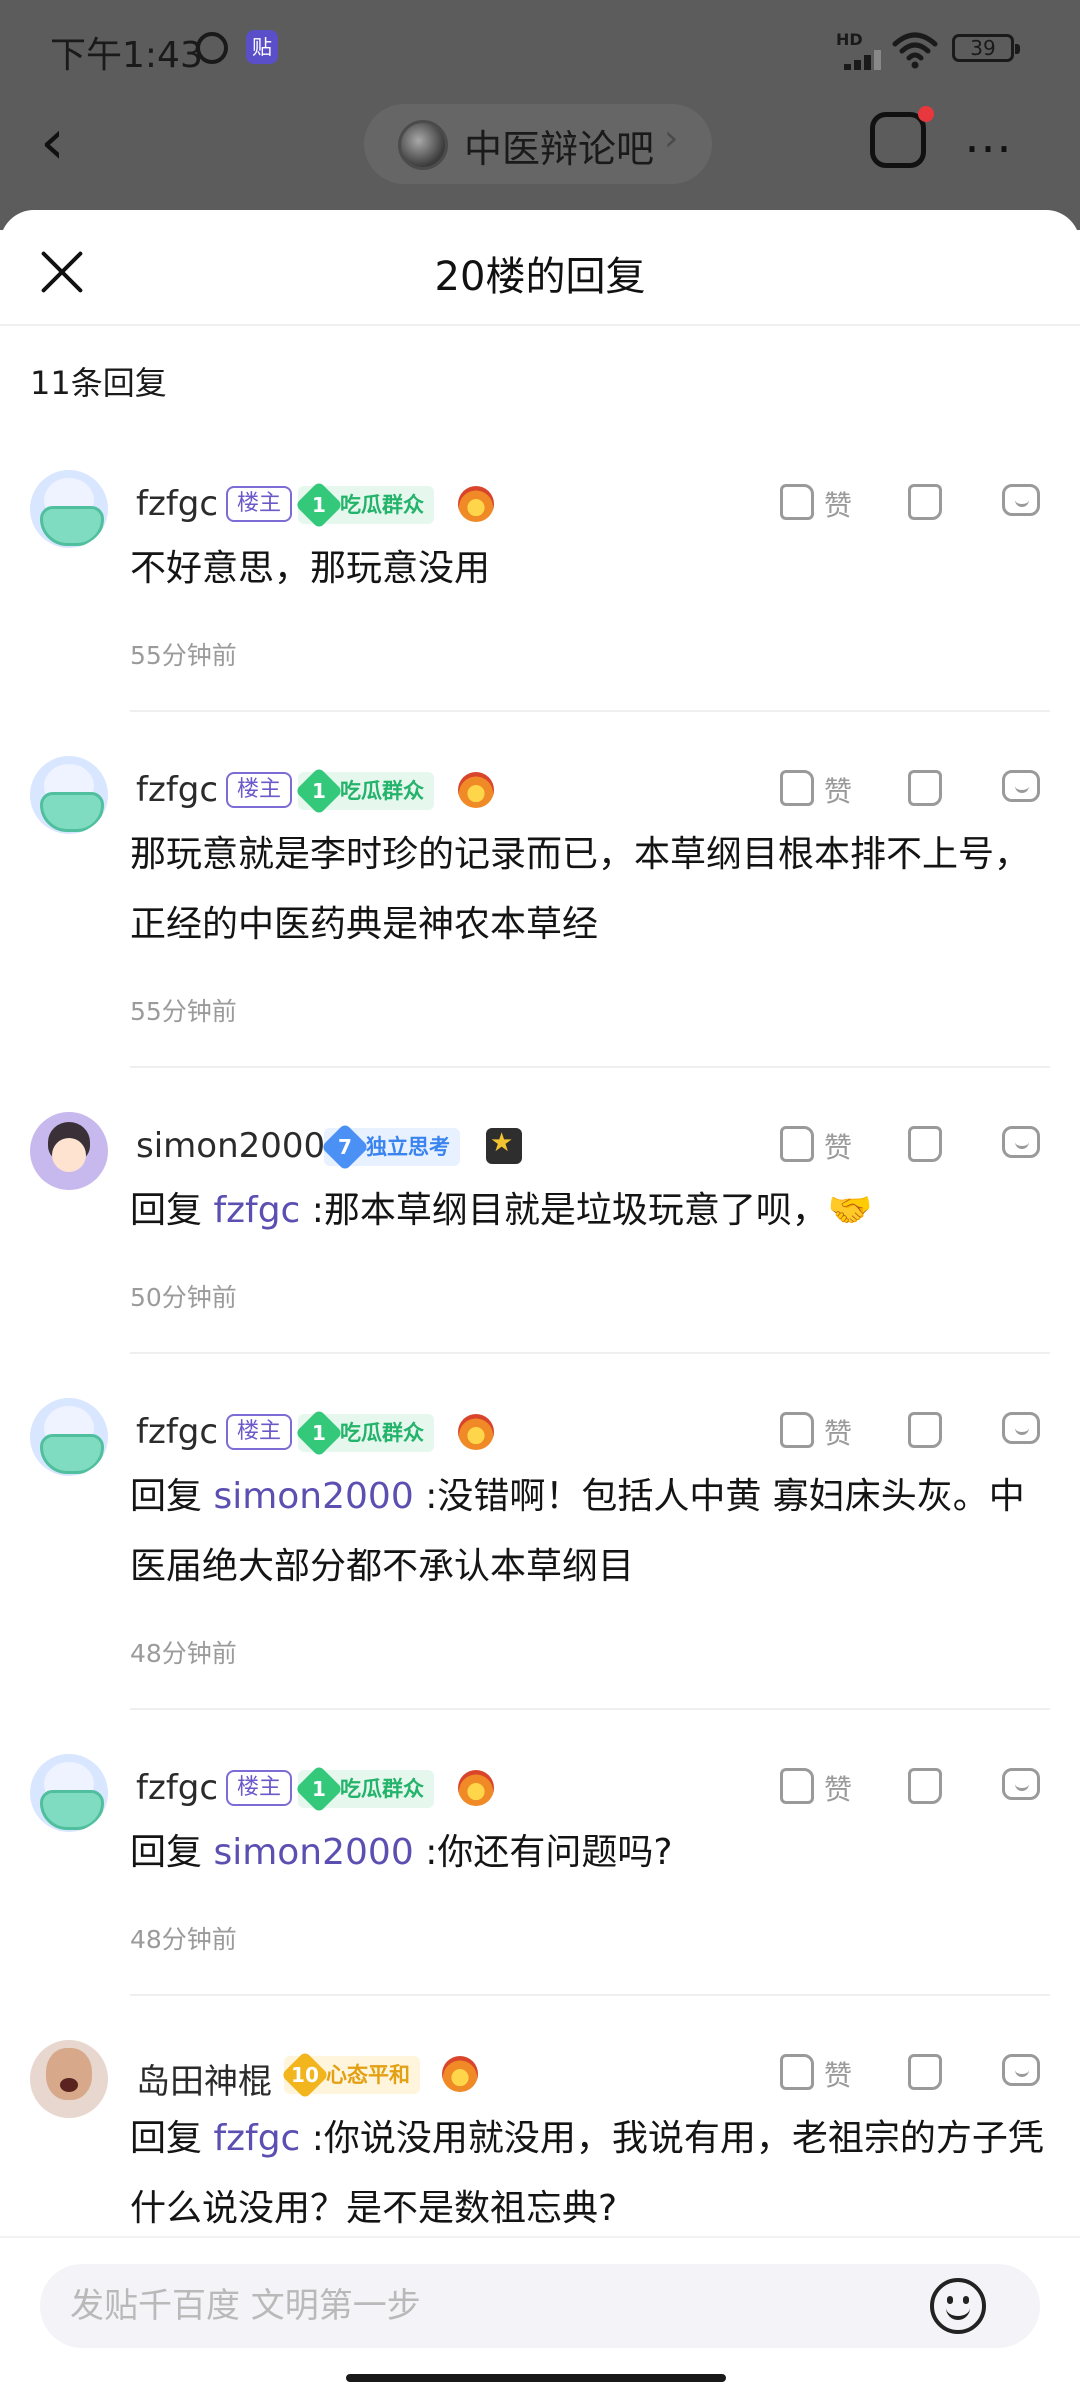 The height and width of the screenshot is (2400, 1080). What do you see at coordinates (310, 568) in the screenshot?
I see `comment-text: 不好意思，那玩意没用` at bounding box center [310, 568].